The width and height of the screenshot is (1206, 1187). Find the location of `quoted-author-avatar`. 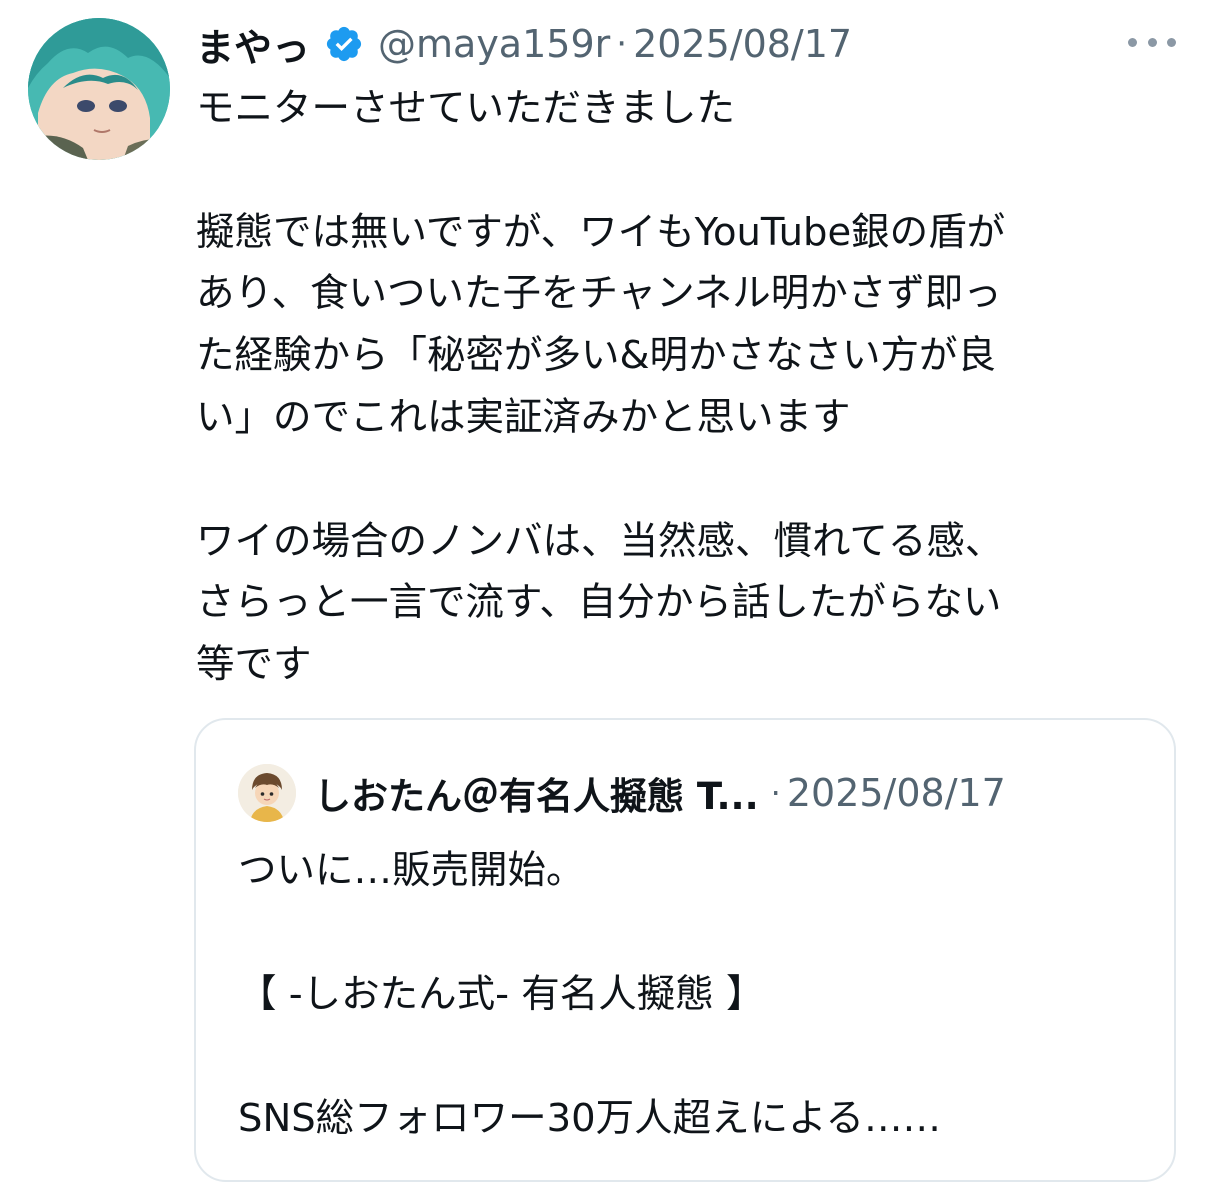

quoted-author-avatar is located at coordinates (267, 793).